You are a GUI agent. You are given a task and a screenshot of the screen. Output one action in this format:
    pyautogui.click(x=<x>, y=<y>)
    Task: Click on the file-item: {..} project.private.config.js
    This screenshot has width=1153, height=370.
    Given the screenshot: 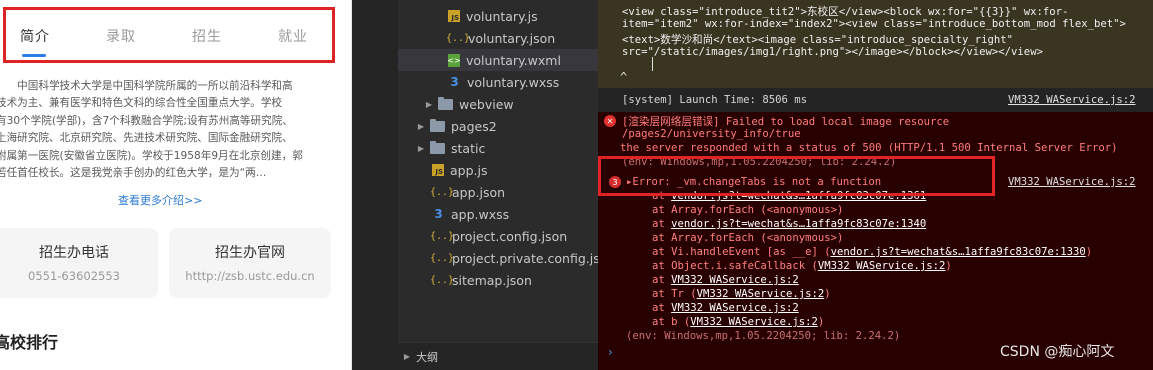 What is the action you would take?
    pyautogui.click(x=499, y=258)
    